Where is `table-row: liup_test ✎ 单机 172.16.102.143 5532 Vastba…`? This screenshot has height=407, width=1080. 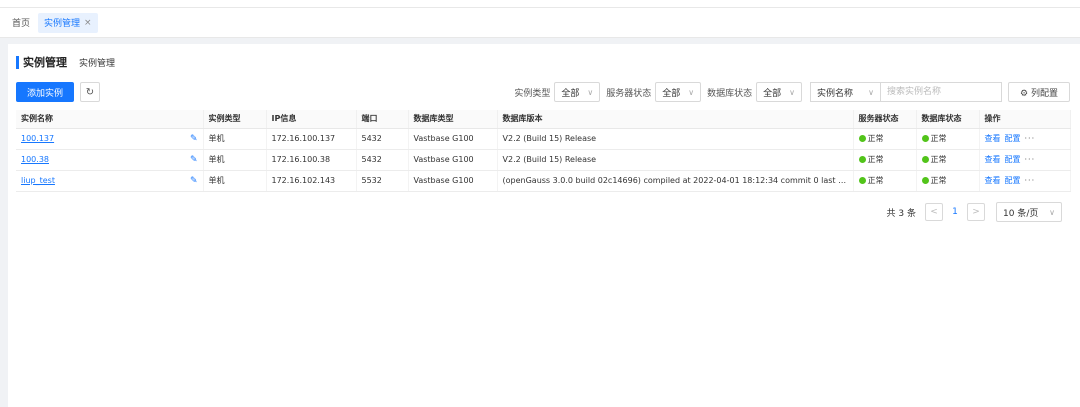
table-row: liup_test ✎ 单机 172.16.102.143 5532 Vastba… is located at coordinates (543, 181).